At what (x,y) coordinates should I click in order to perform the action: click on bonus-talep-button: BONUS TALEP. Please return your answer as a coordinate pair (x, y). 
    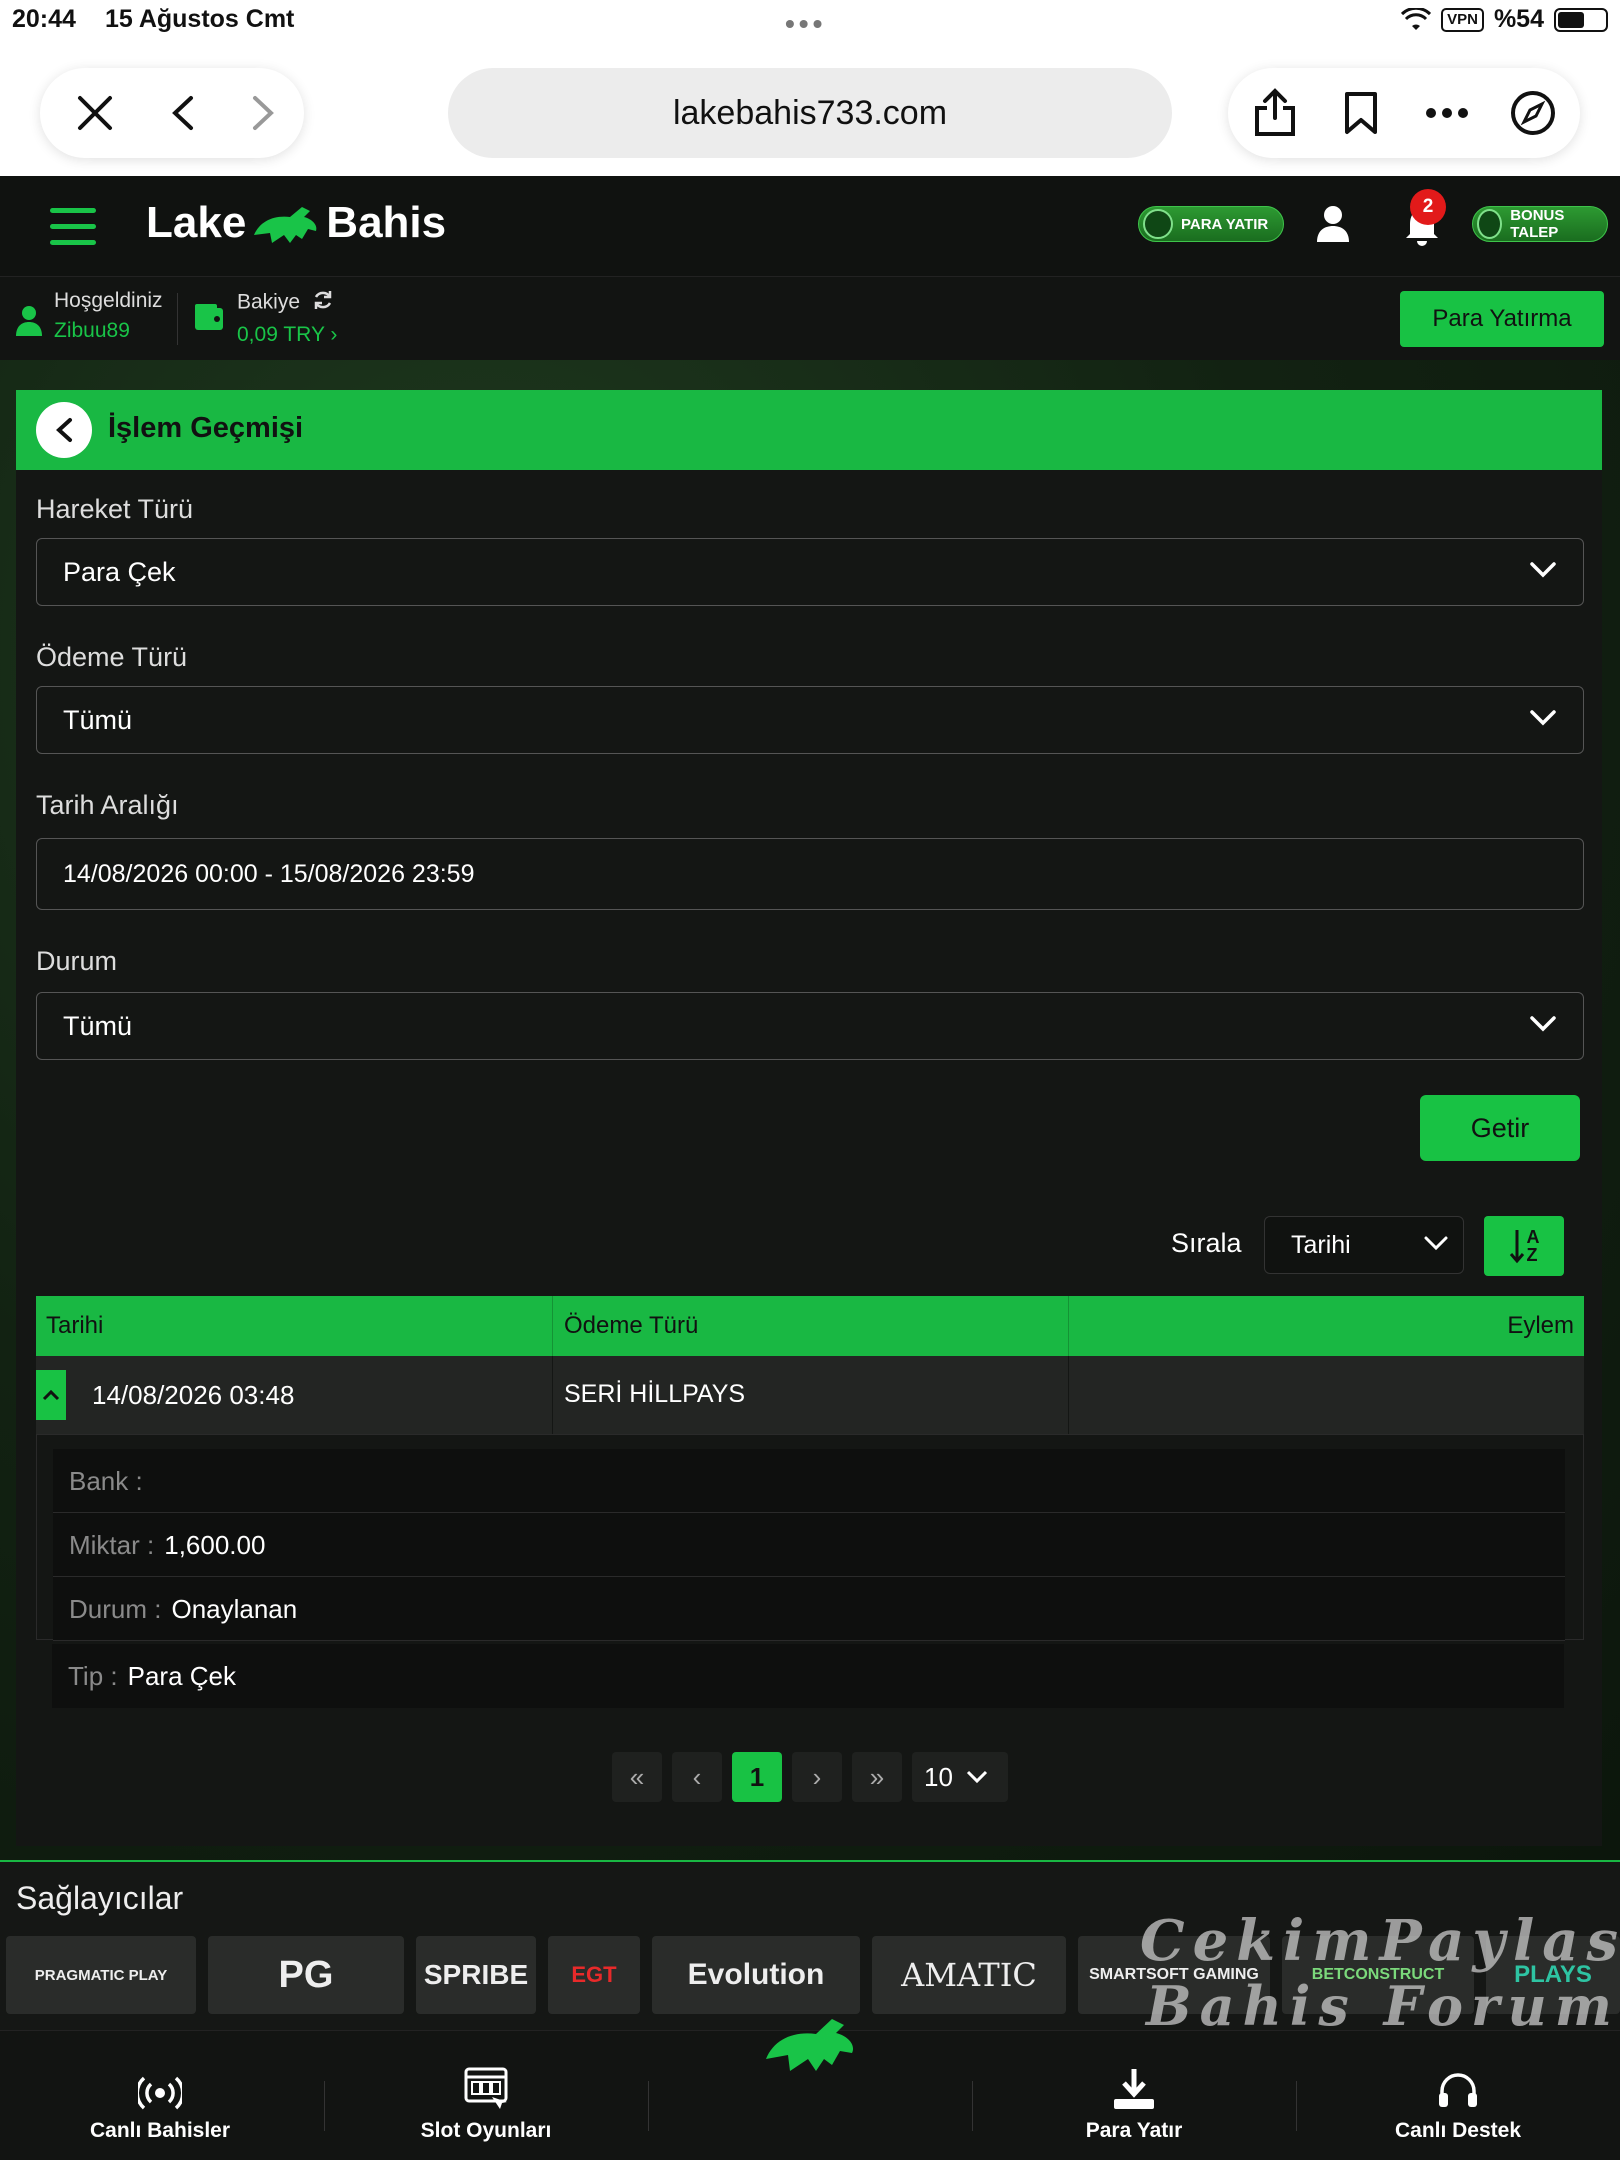
    Looking at the image, I should click on (1540, 224).